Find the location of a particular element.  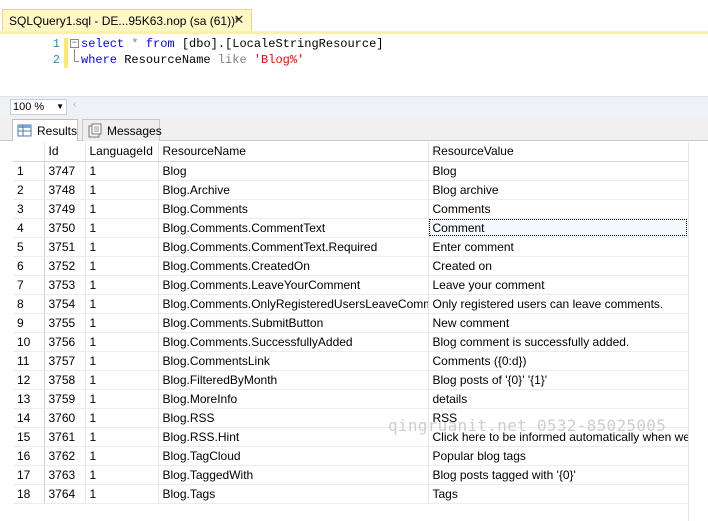

resourcevalue-cell: Created on is located at coordinates (558, 266).